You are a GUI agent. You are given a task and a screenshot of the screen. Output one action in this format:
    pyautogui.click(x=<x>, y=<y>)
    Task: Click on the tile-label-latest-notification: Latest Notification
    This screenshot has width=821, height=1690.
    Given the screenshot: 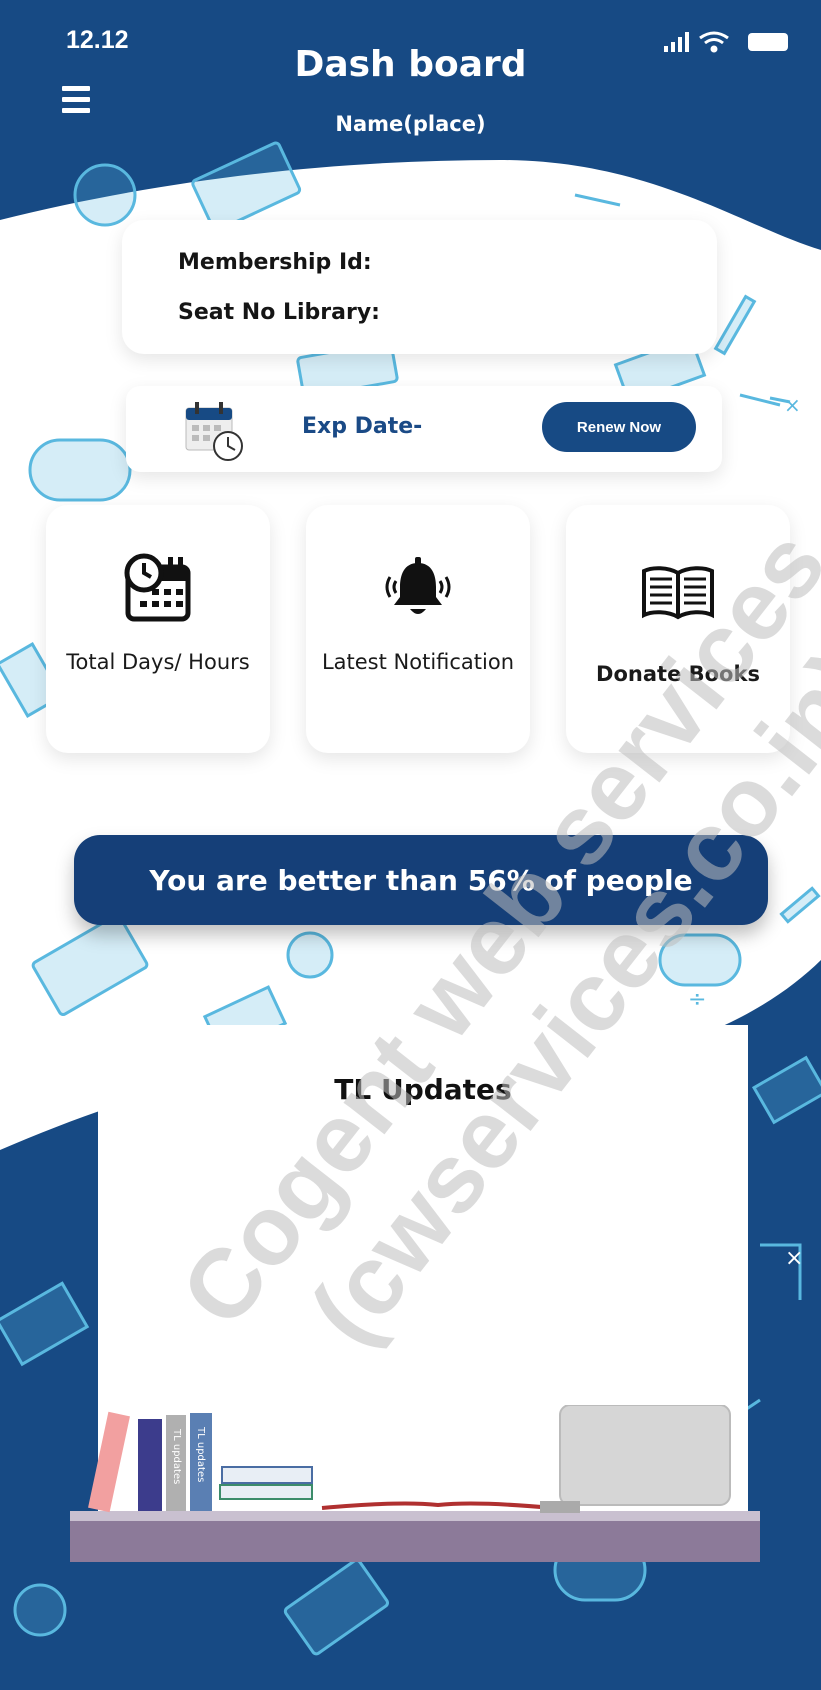 What is the action you would take?
    pyautogui.click(x=418, y=662)
    